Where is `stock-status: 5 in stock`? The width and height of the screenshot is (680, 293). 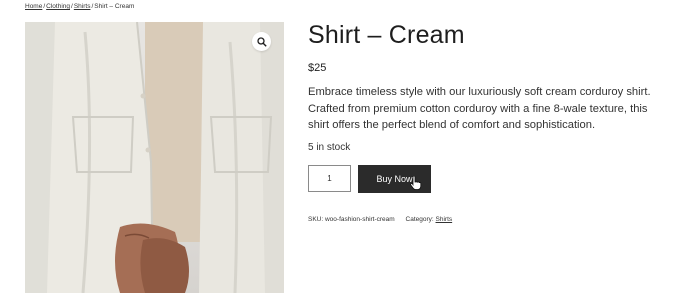 stock-status: 5 in stock is located at coordinates (329, 147).